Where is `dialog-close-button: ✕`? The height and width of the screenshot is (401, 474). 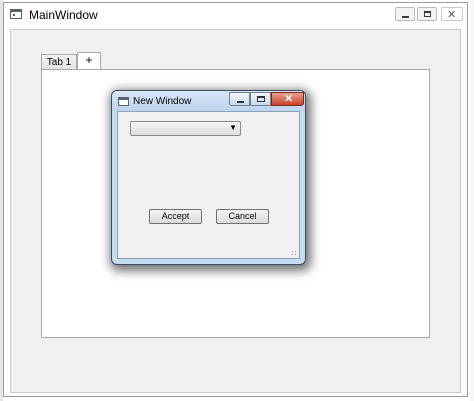
dialog-close-button: ✕ is located at coordinates (287, 99).